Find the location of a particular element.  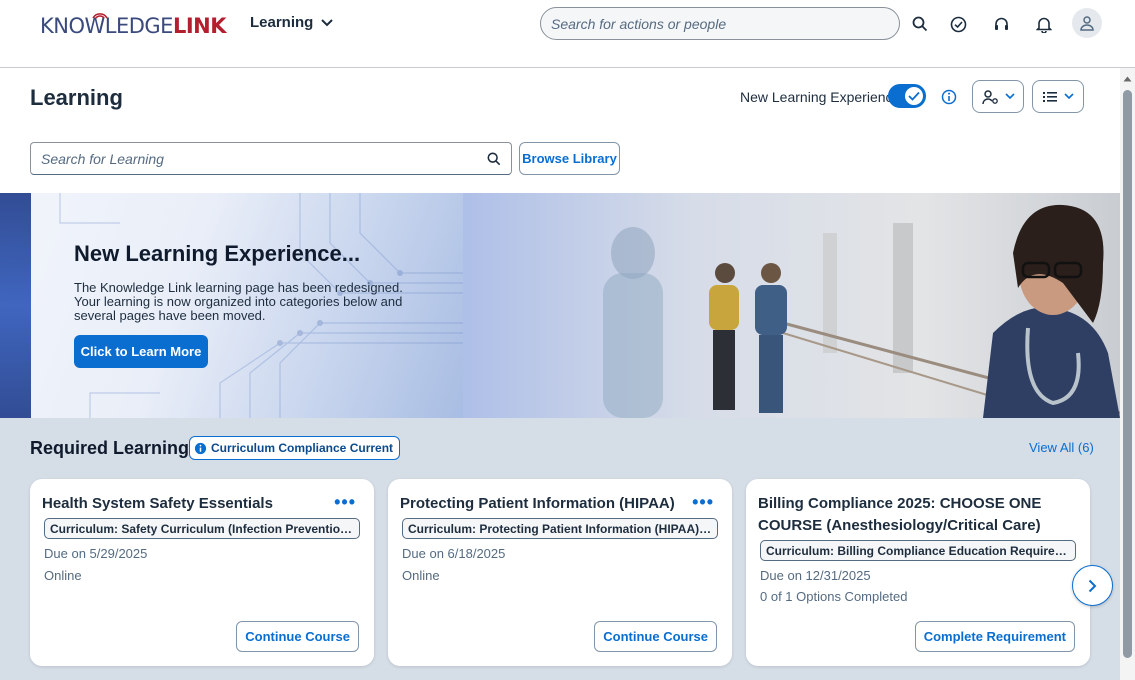

info-button is located at coordinates (949, 97).